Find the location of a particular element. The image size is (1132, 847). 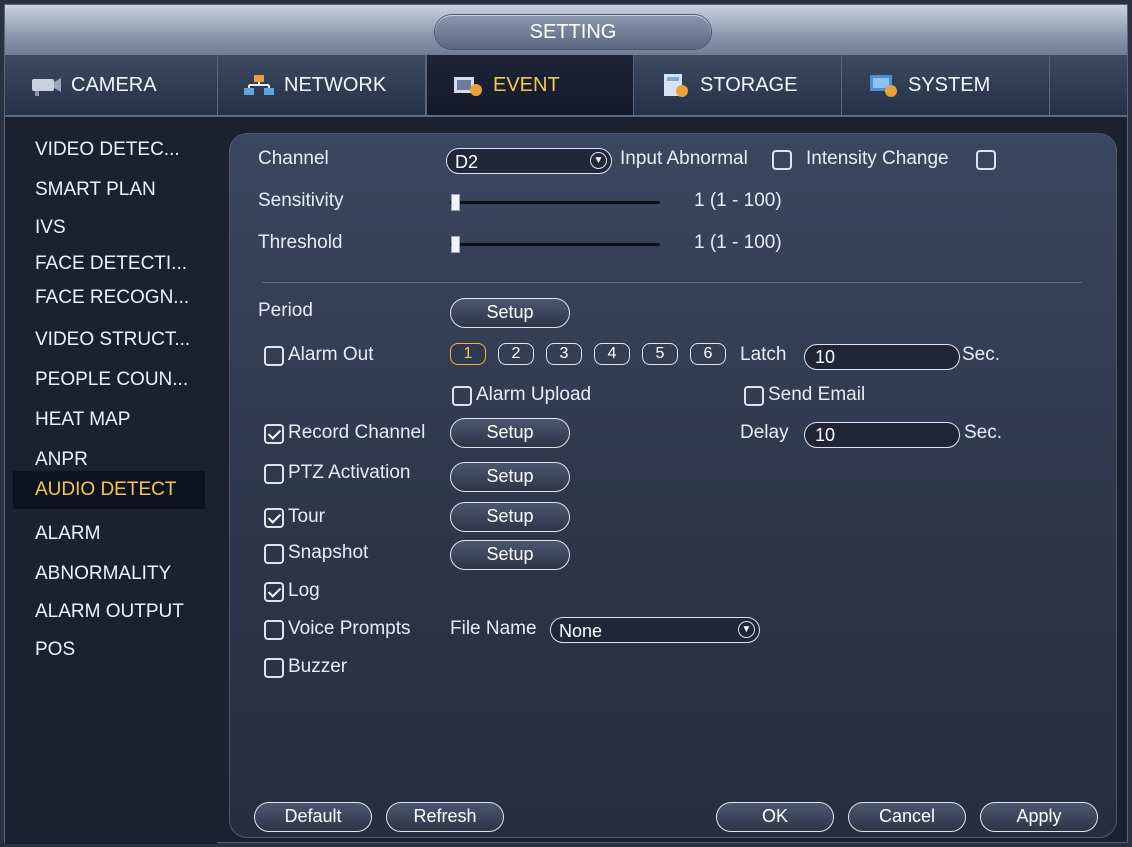

sidebar-item-audio-detect: AUDIO DETECT is located at coordinates (109, 490).